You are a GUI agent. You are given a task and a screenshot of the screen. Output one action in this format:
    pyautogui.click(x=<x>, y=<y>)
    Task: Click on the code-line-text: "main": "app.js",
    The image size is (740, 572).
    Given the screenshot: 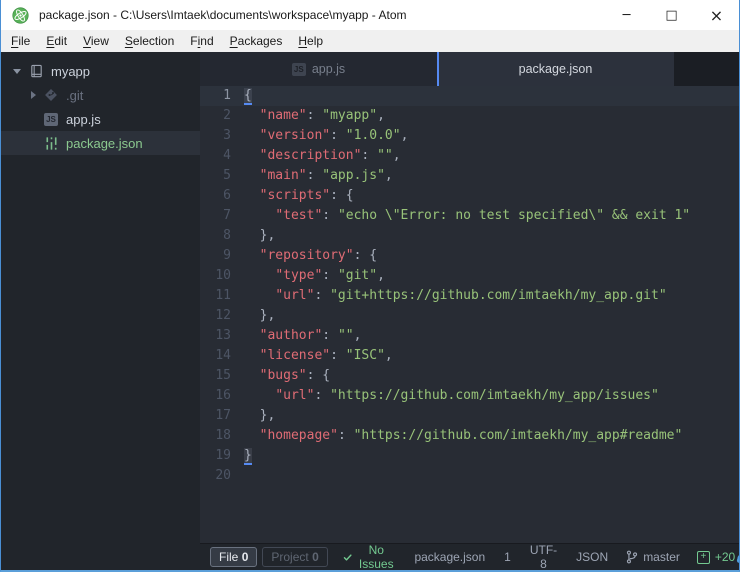 What is the action you would take?
    pyautogui.click(x=326, y=175)
    